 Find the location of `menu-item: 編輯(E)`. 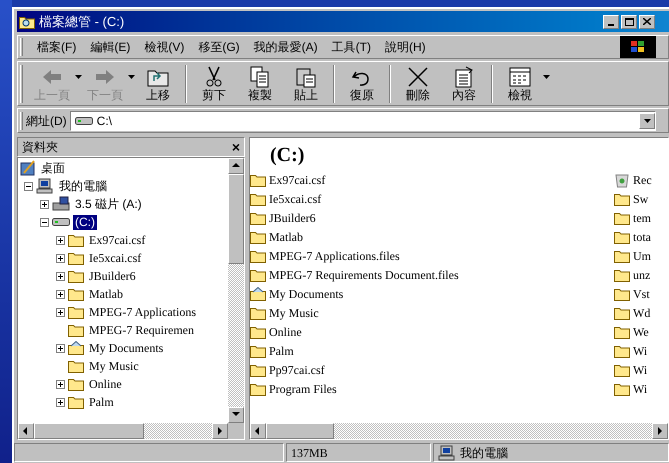

menu-item: 編輯(E) is located at coordinates (110, 47).